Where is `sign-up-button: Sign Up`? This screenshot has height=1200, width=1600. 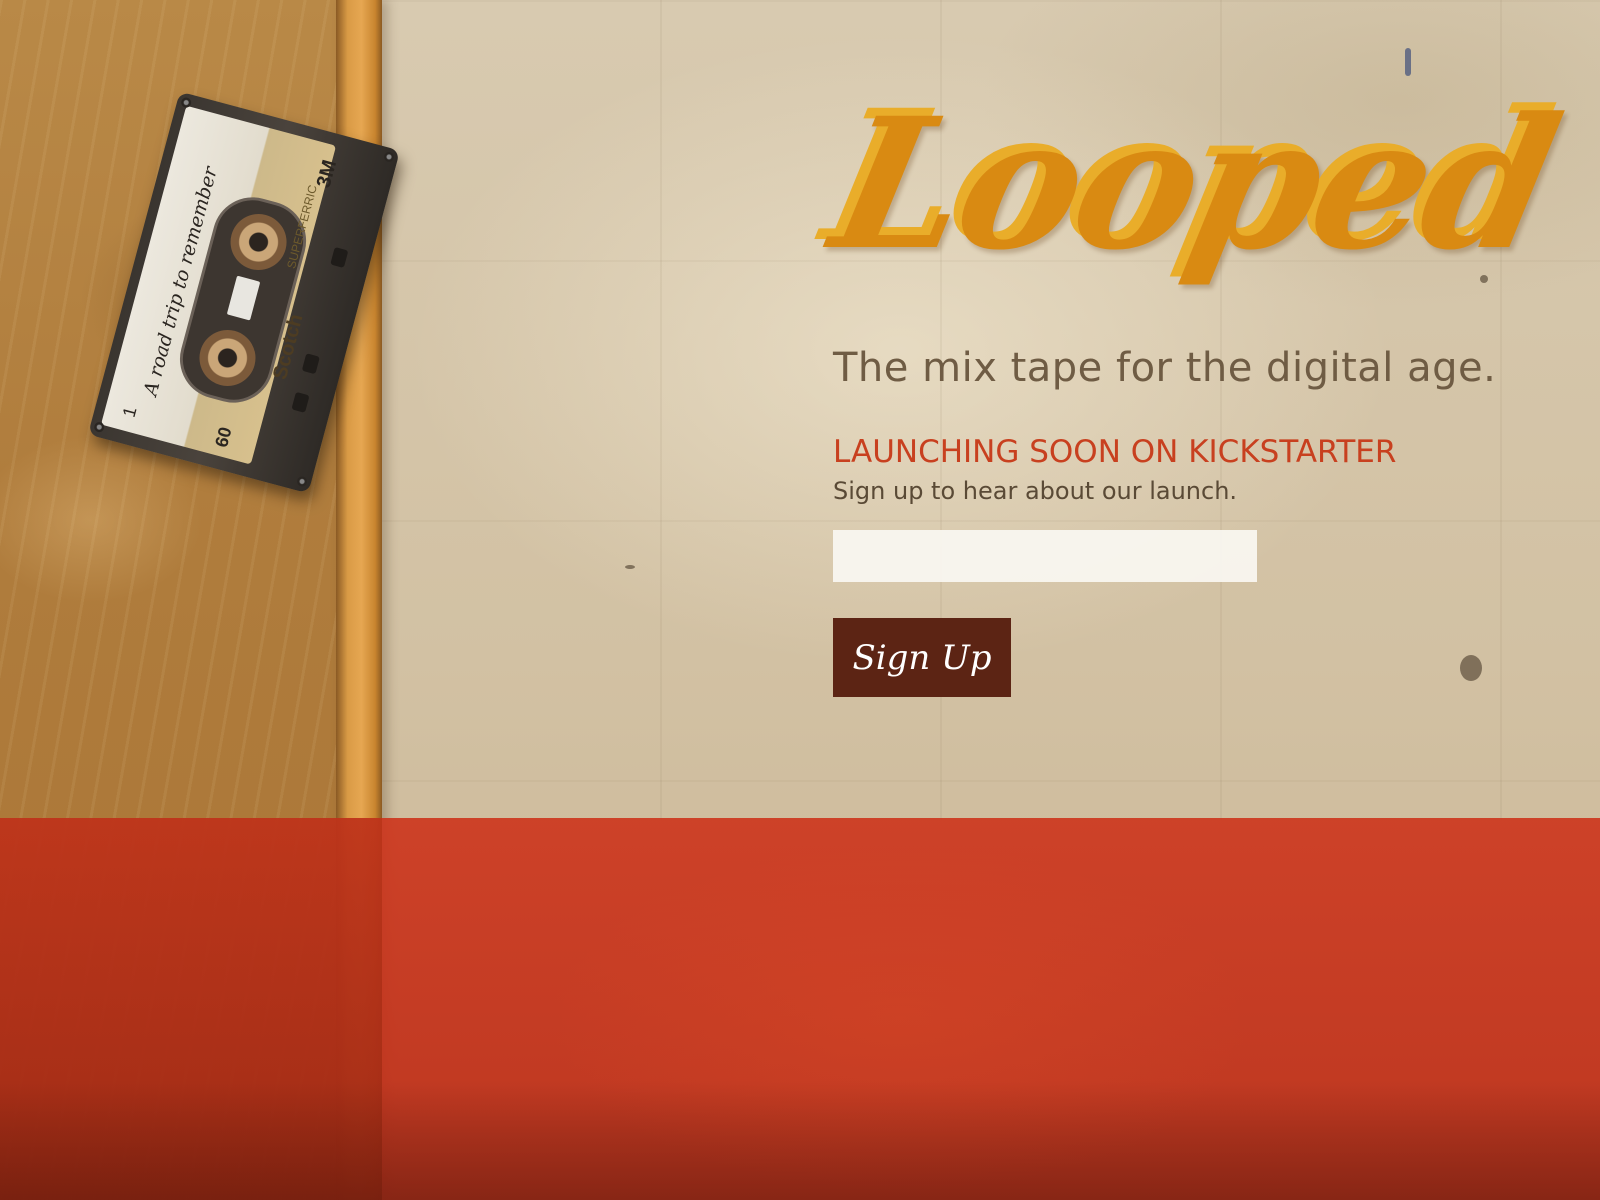 sign-up-button: Sign Up is located at coordinates (922, 657).